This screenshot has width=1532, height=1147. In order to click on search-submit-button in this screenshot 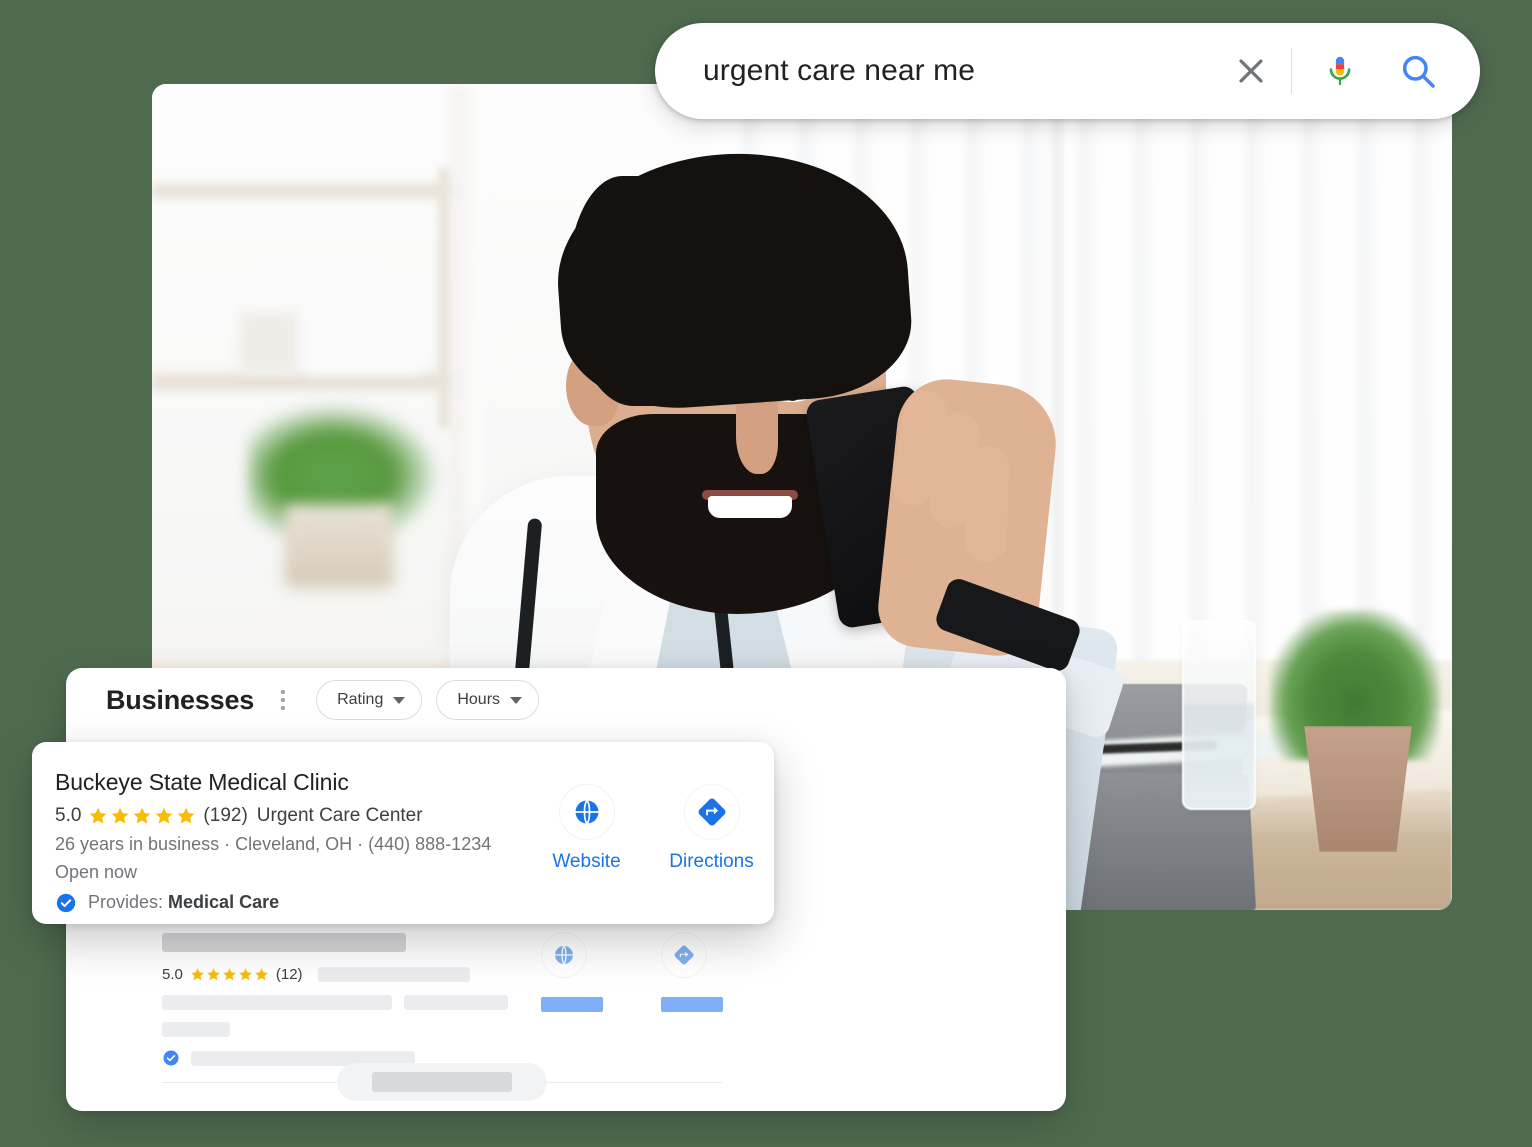, I will do `click(1418, 71)`.